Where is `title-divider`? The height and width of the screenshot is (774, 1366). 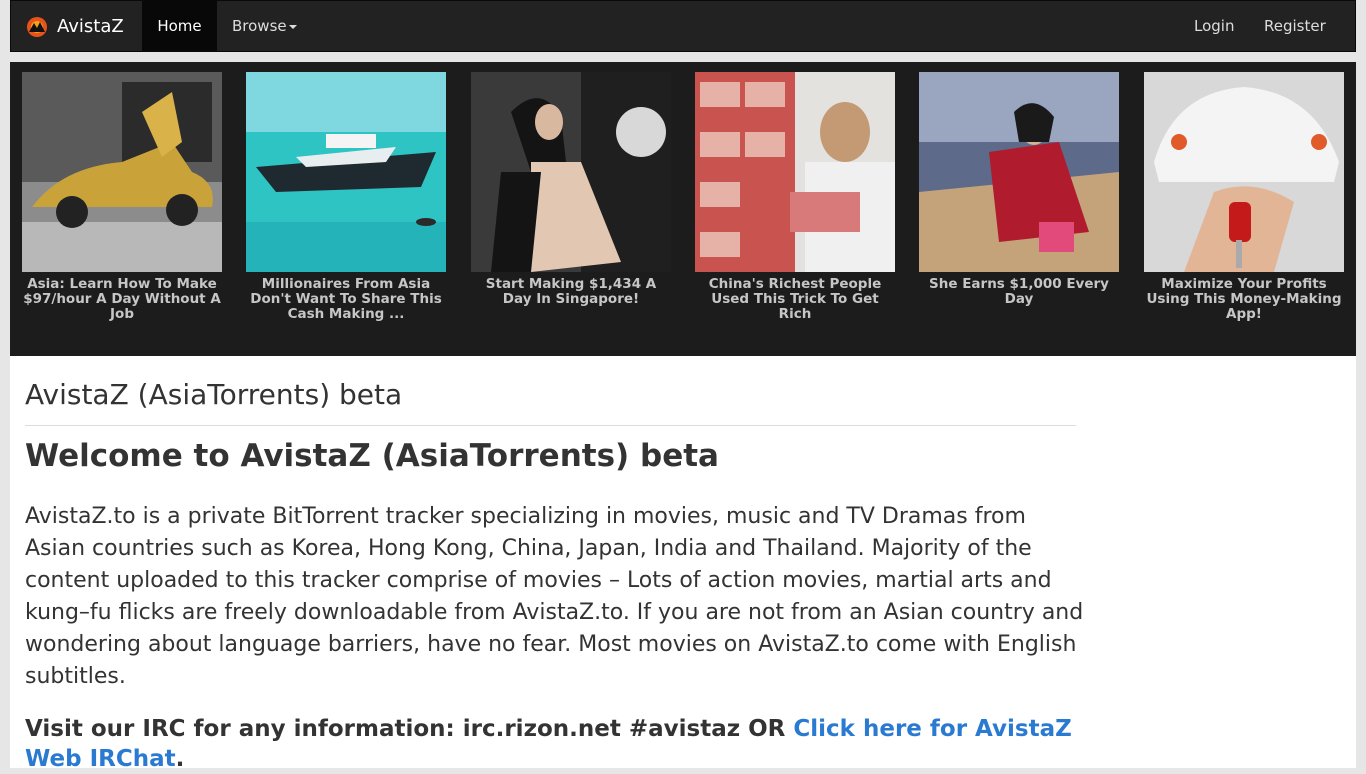 title-divider is located at coordinates (550, 425).